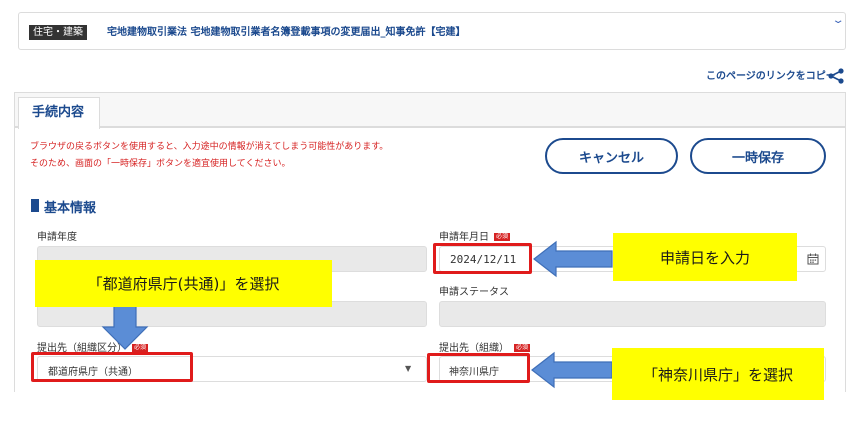  I want to click on field-label-text: 申請年度, so click(57, 237).